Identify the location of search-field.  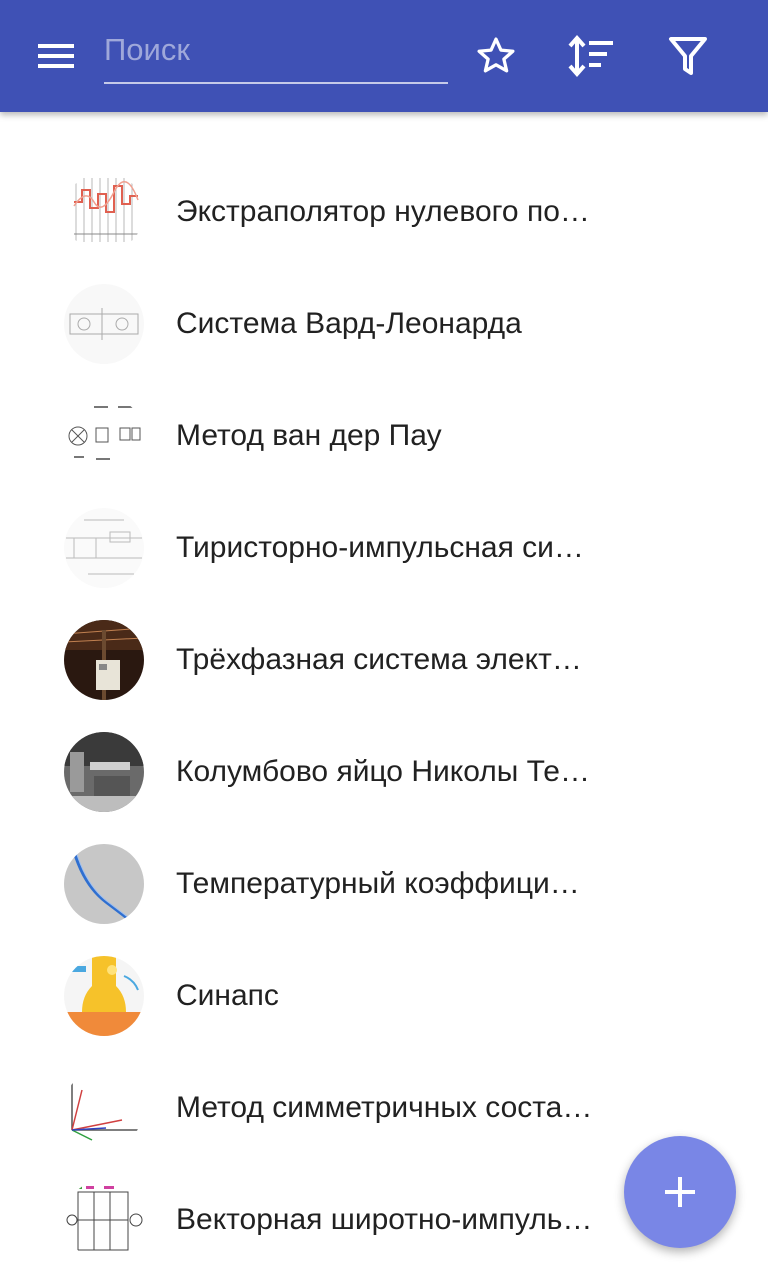
(276, 53).